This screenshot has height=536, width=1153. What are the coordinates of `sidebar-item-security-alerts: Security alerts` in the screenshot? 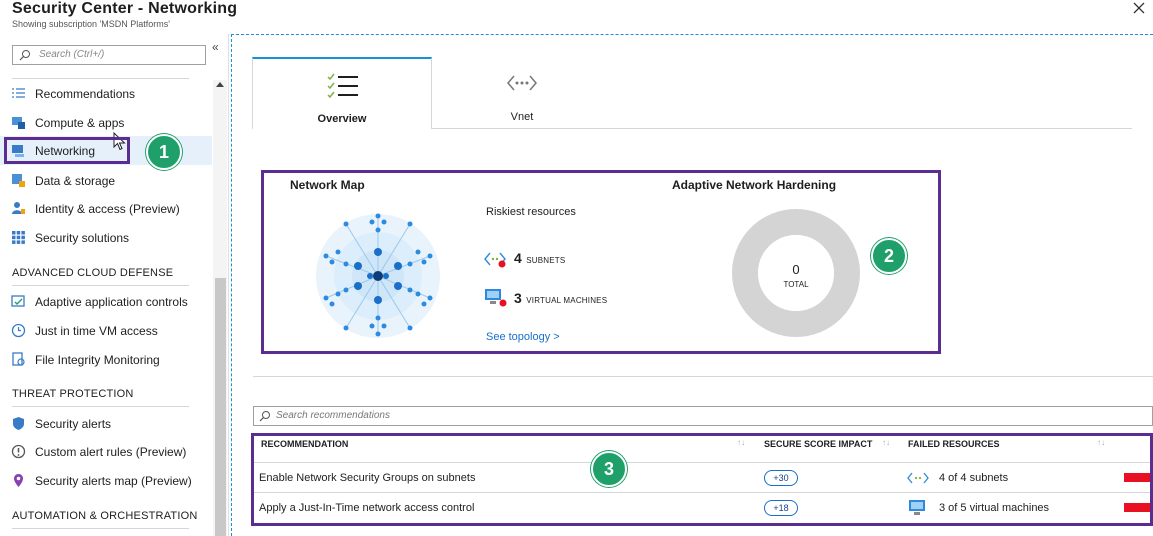 It's located at (106, 423).